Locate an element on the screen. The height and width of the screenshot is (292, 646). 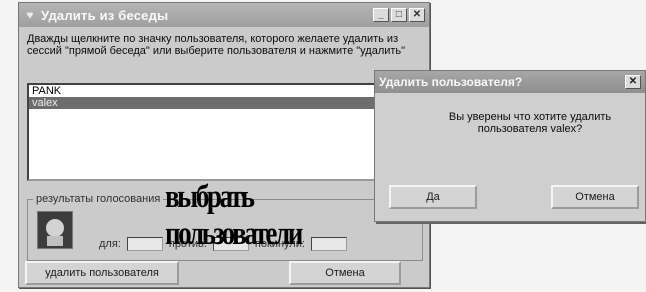
user-avatar-icon is located at coordinates (55, 230).